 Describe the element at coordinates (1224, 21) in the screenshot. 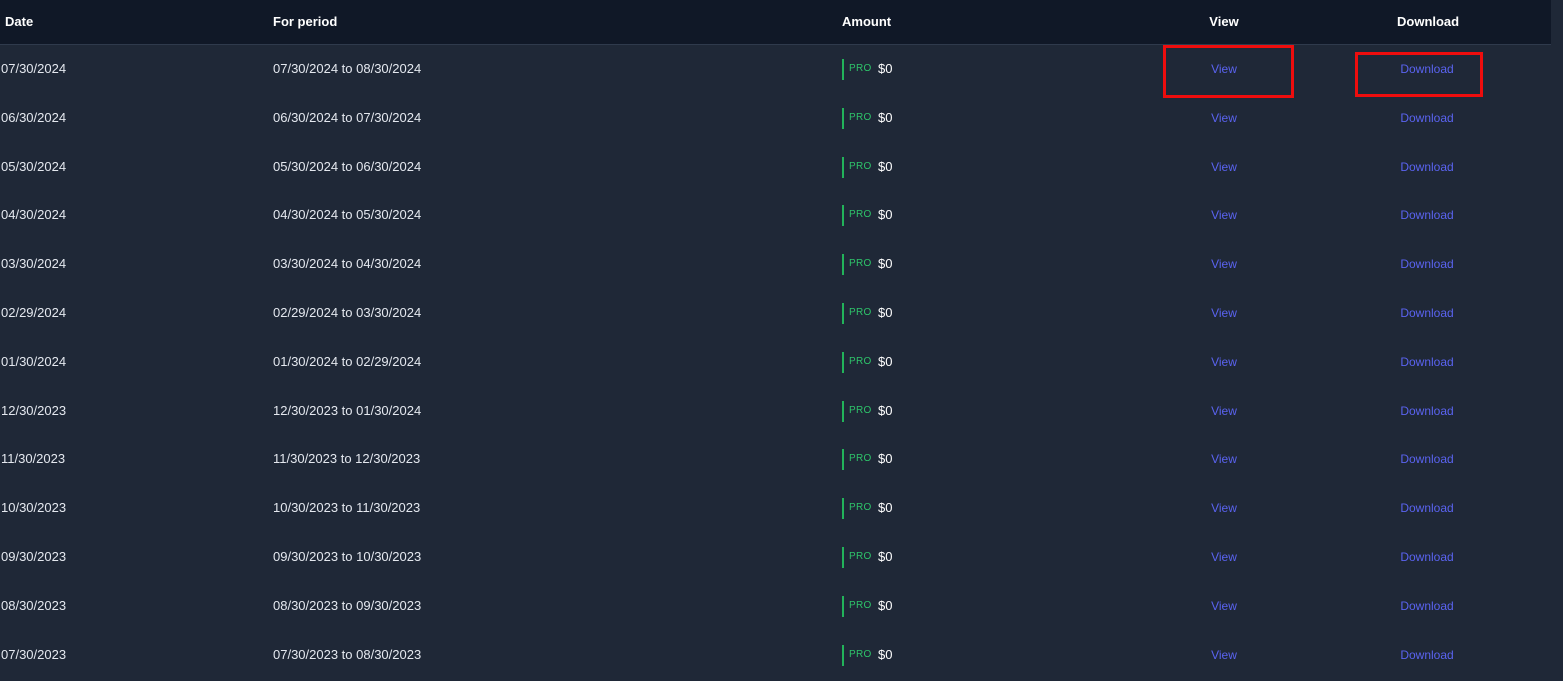

I see `column-header-view: View` at that location.